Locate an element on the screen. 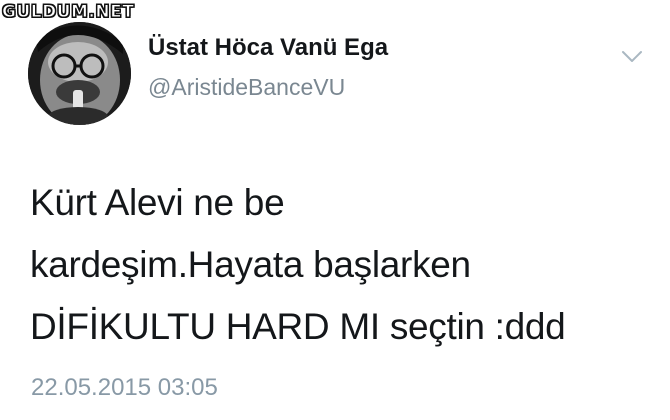 Image resolution: width=670 pixels, height=420 pixels. tweet-text-line: Kürt Alevi ne be is located at coordinates (157, 202).